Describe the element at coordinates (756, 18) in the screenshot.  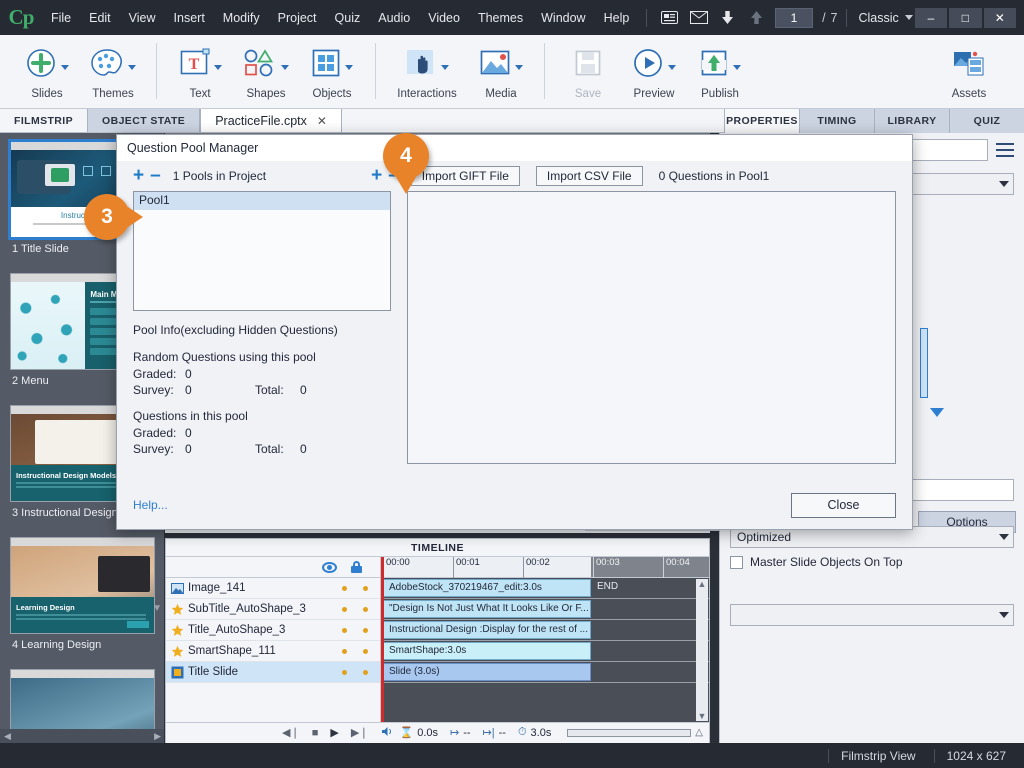
I see `next-slide-icon` at that location.